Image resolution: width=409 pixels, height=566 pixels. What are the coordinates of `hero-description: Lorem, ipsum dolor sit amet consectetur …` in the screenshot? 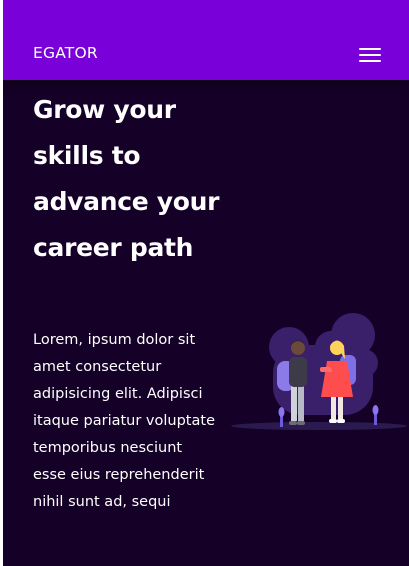 It's located at (124, 421).